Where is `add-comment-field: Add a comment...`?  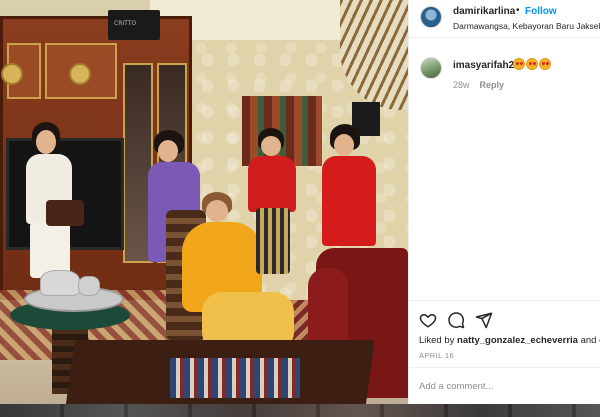 add-comment-field: Add a comment... is located at coordinates (504, 386).